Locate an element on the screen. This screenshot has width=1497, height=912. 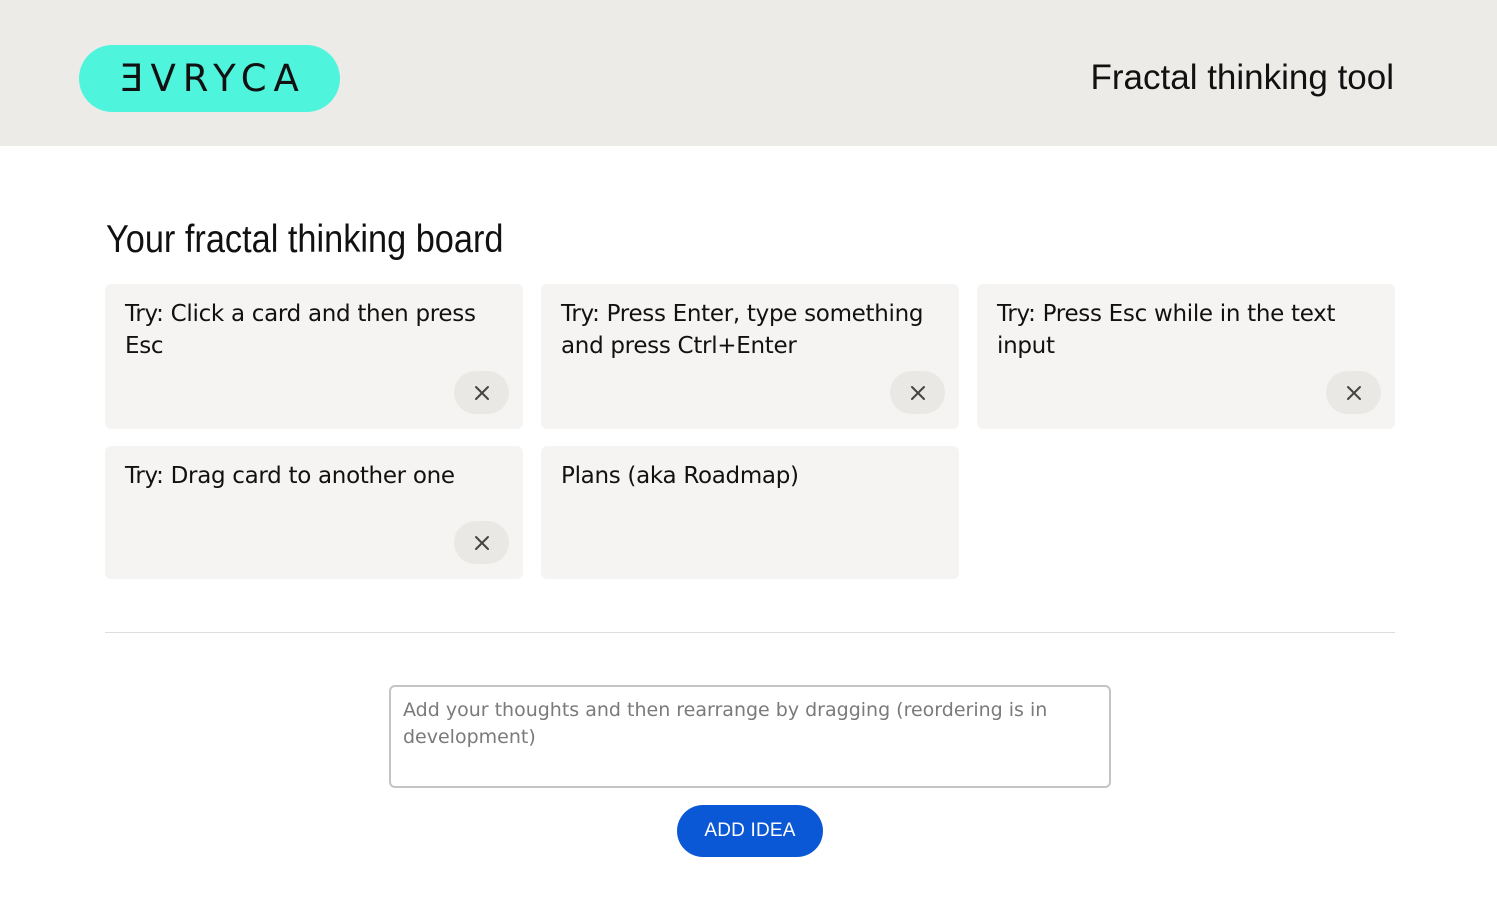
idea-input is located at coordinates (750, 736).